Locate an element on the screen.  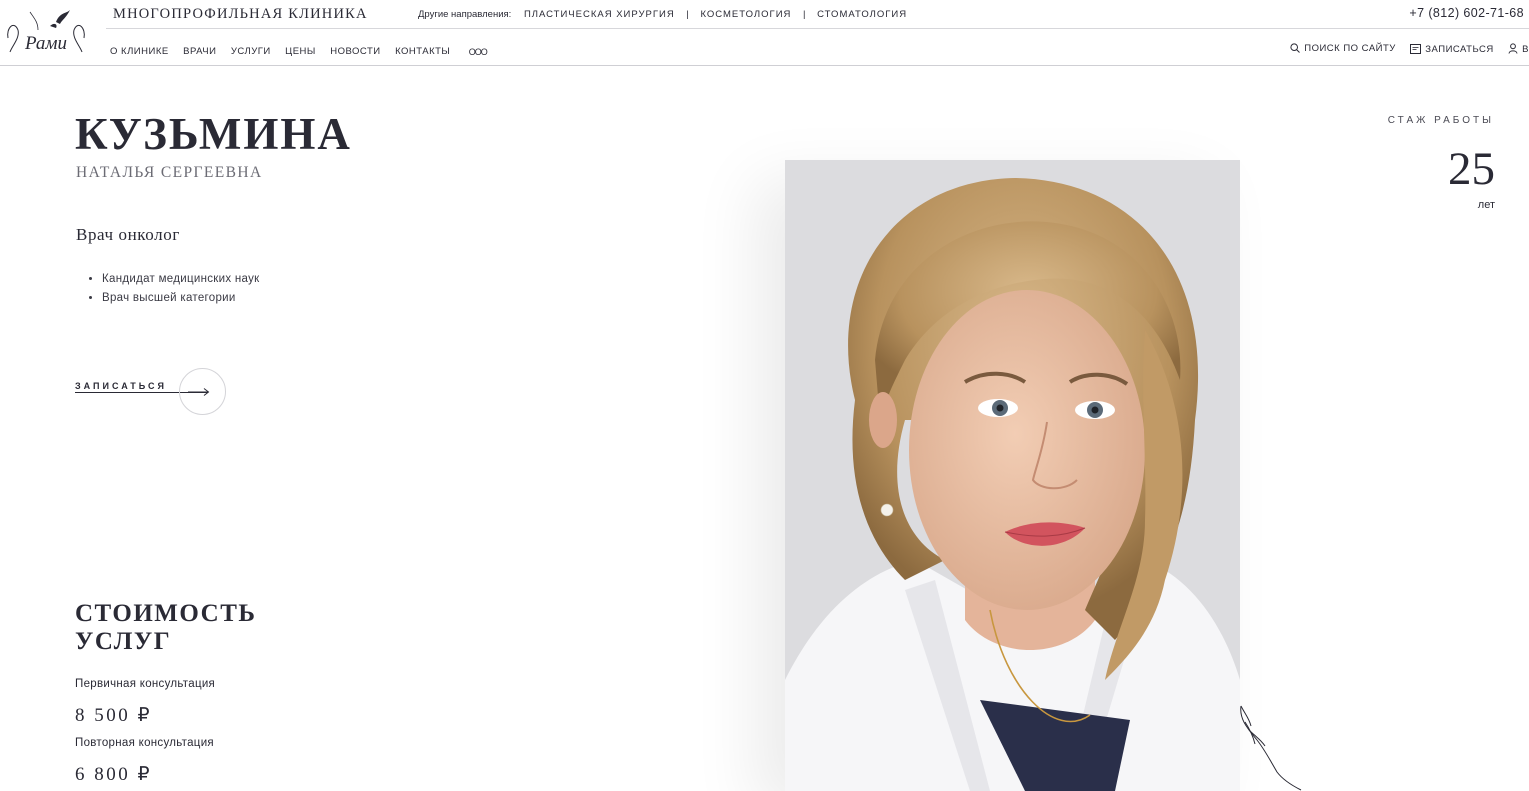
qualification-item: Врач высшей категории is located at coordinates (181, 298).